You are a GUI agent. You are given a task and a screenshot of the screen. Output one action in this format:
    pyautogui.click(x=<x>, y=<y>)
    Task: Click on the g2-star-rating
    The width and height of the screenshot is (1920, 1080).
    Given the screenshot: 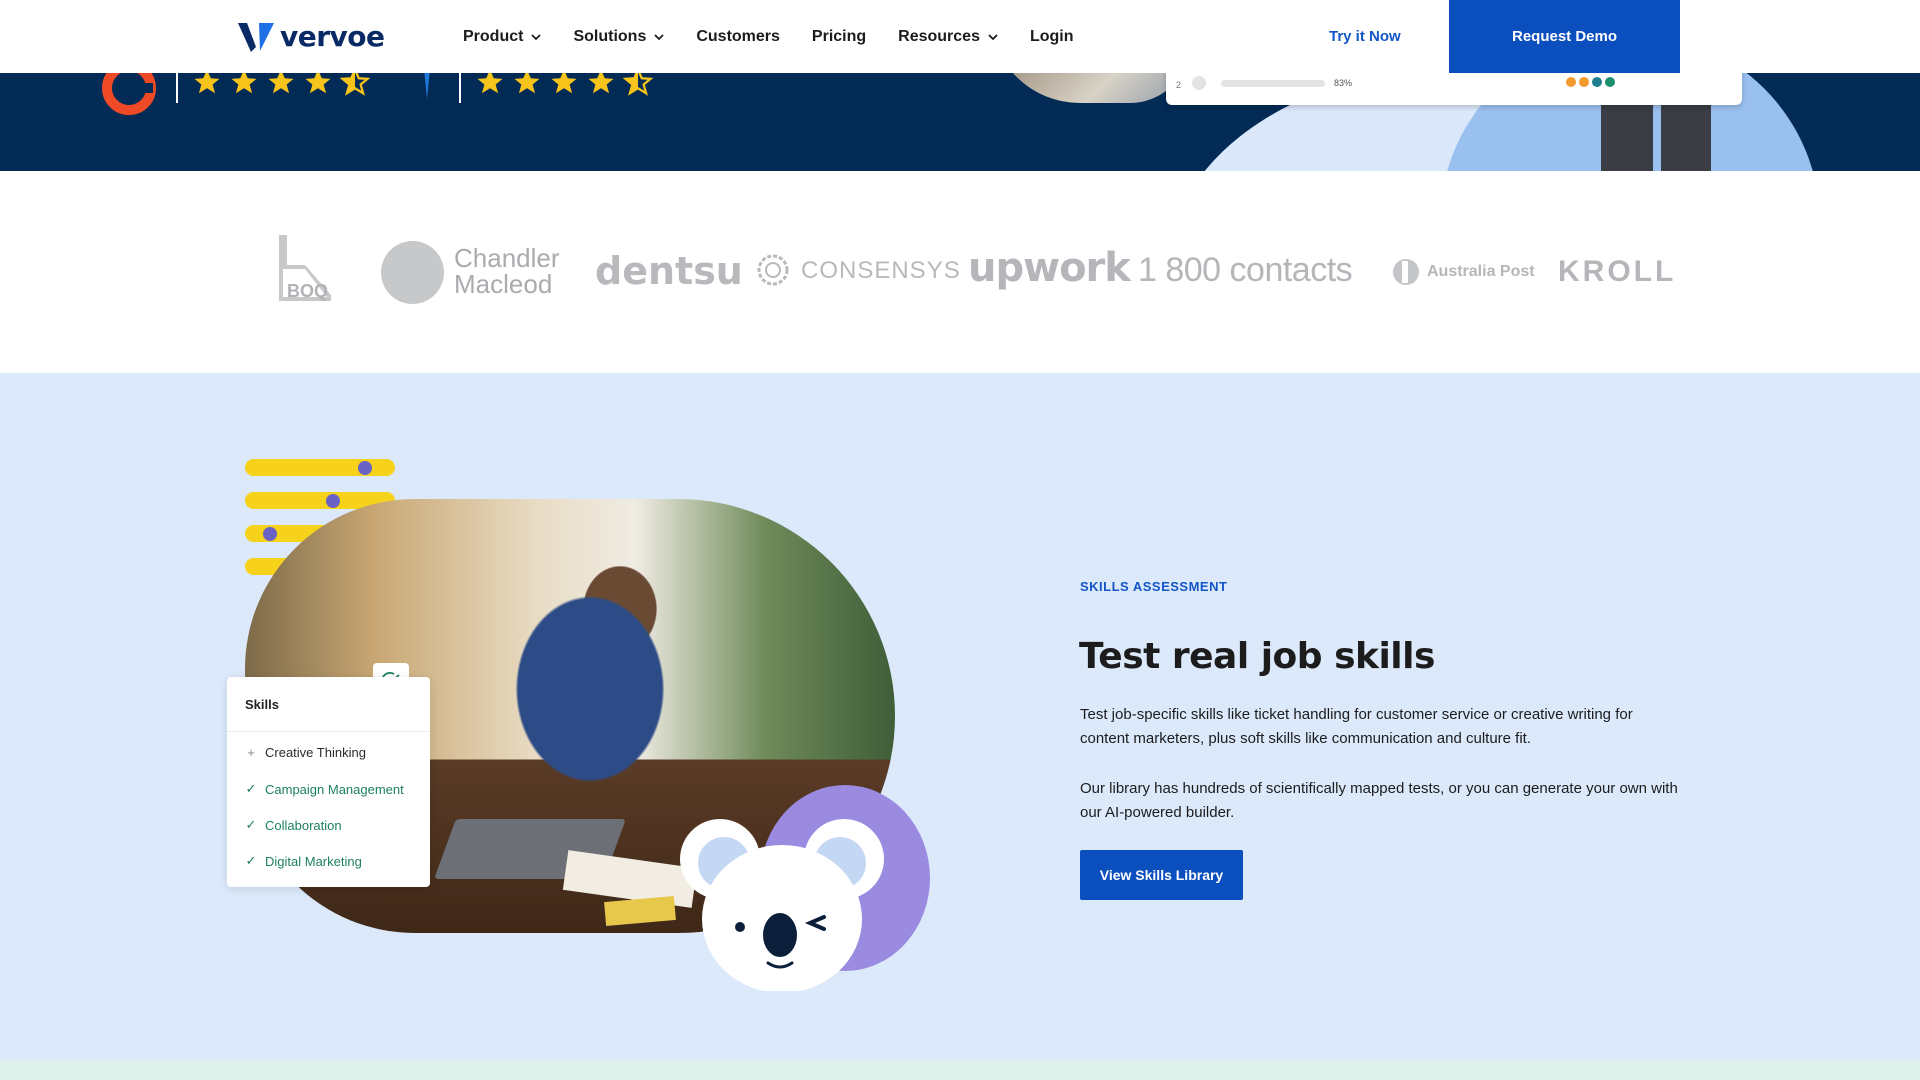 What is the action you would take?
    pyautogui.click(x=281, y=85)
    